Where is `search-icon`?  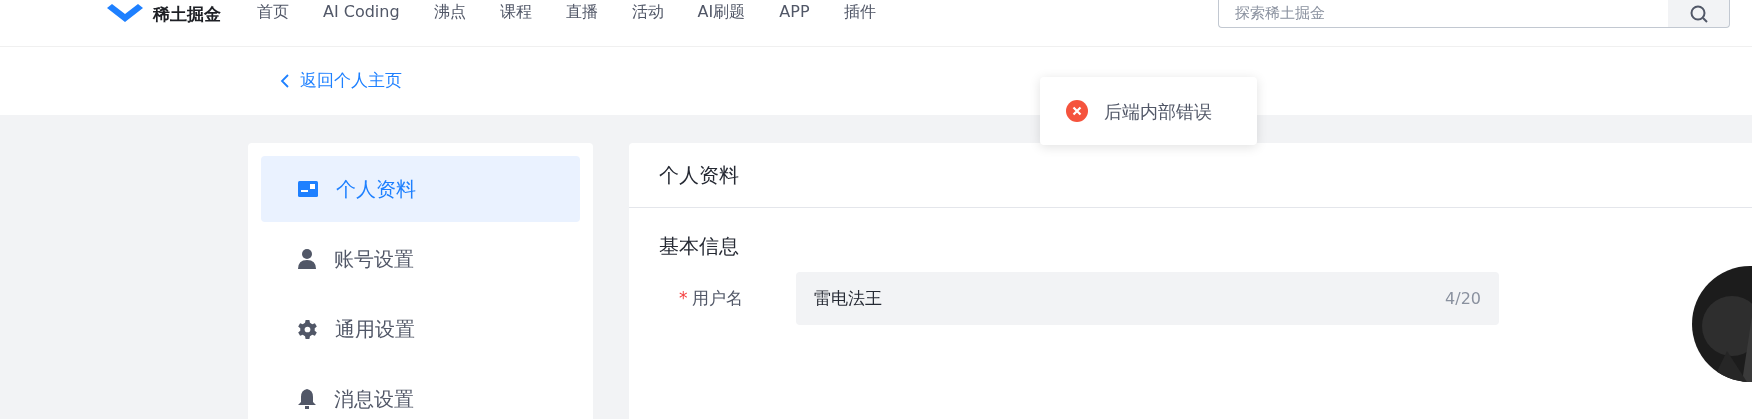 search-icon is located at coordinates (1698, 13).